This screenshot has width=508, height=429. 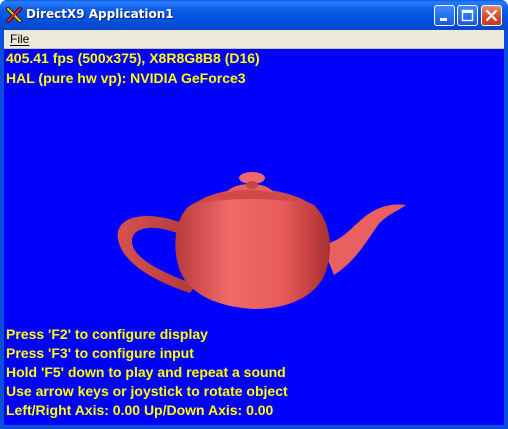 What do you see at coordinates (506, 229) in the screenshot?
I see `window-border-right` at bounding box center [506, 229].